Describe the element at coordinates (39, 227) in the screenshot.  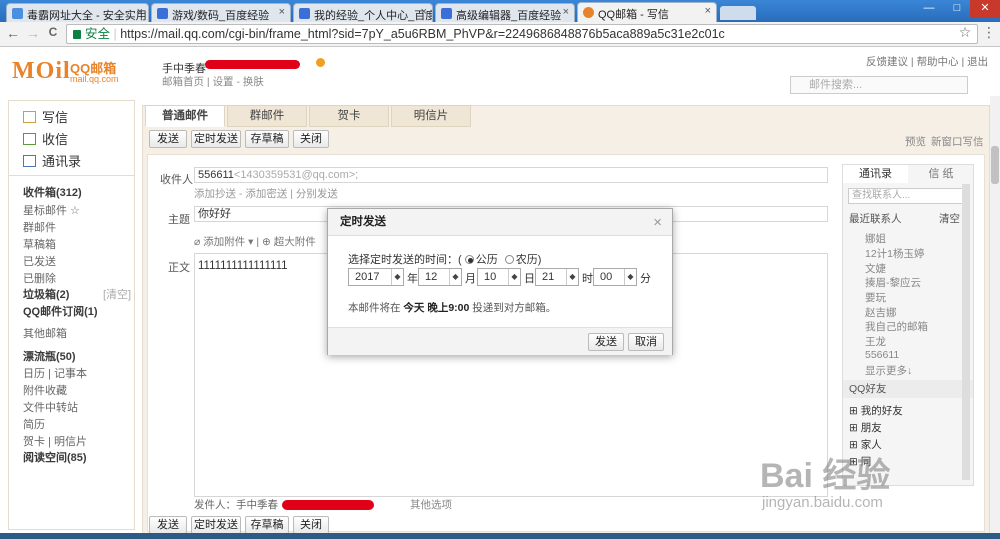
I see `folder-group: 群邮件` at that location.